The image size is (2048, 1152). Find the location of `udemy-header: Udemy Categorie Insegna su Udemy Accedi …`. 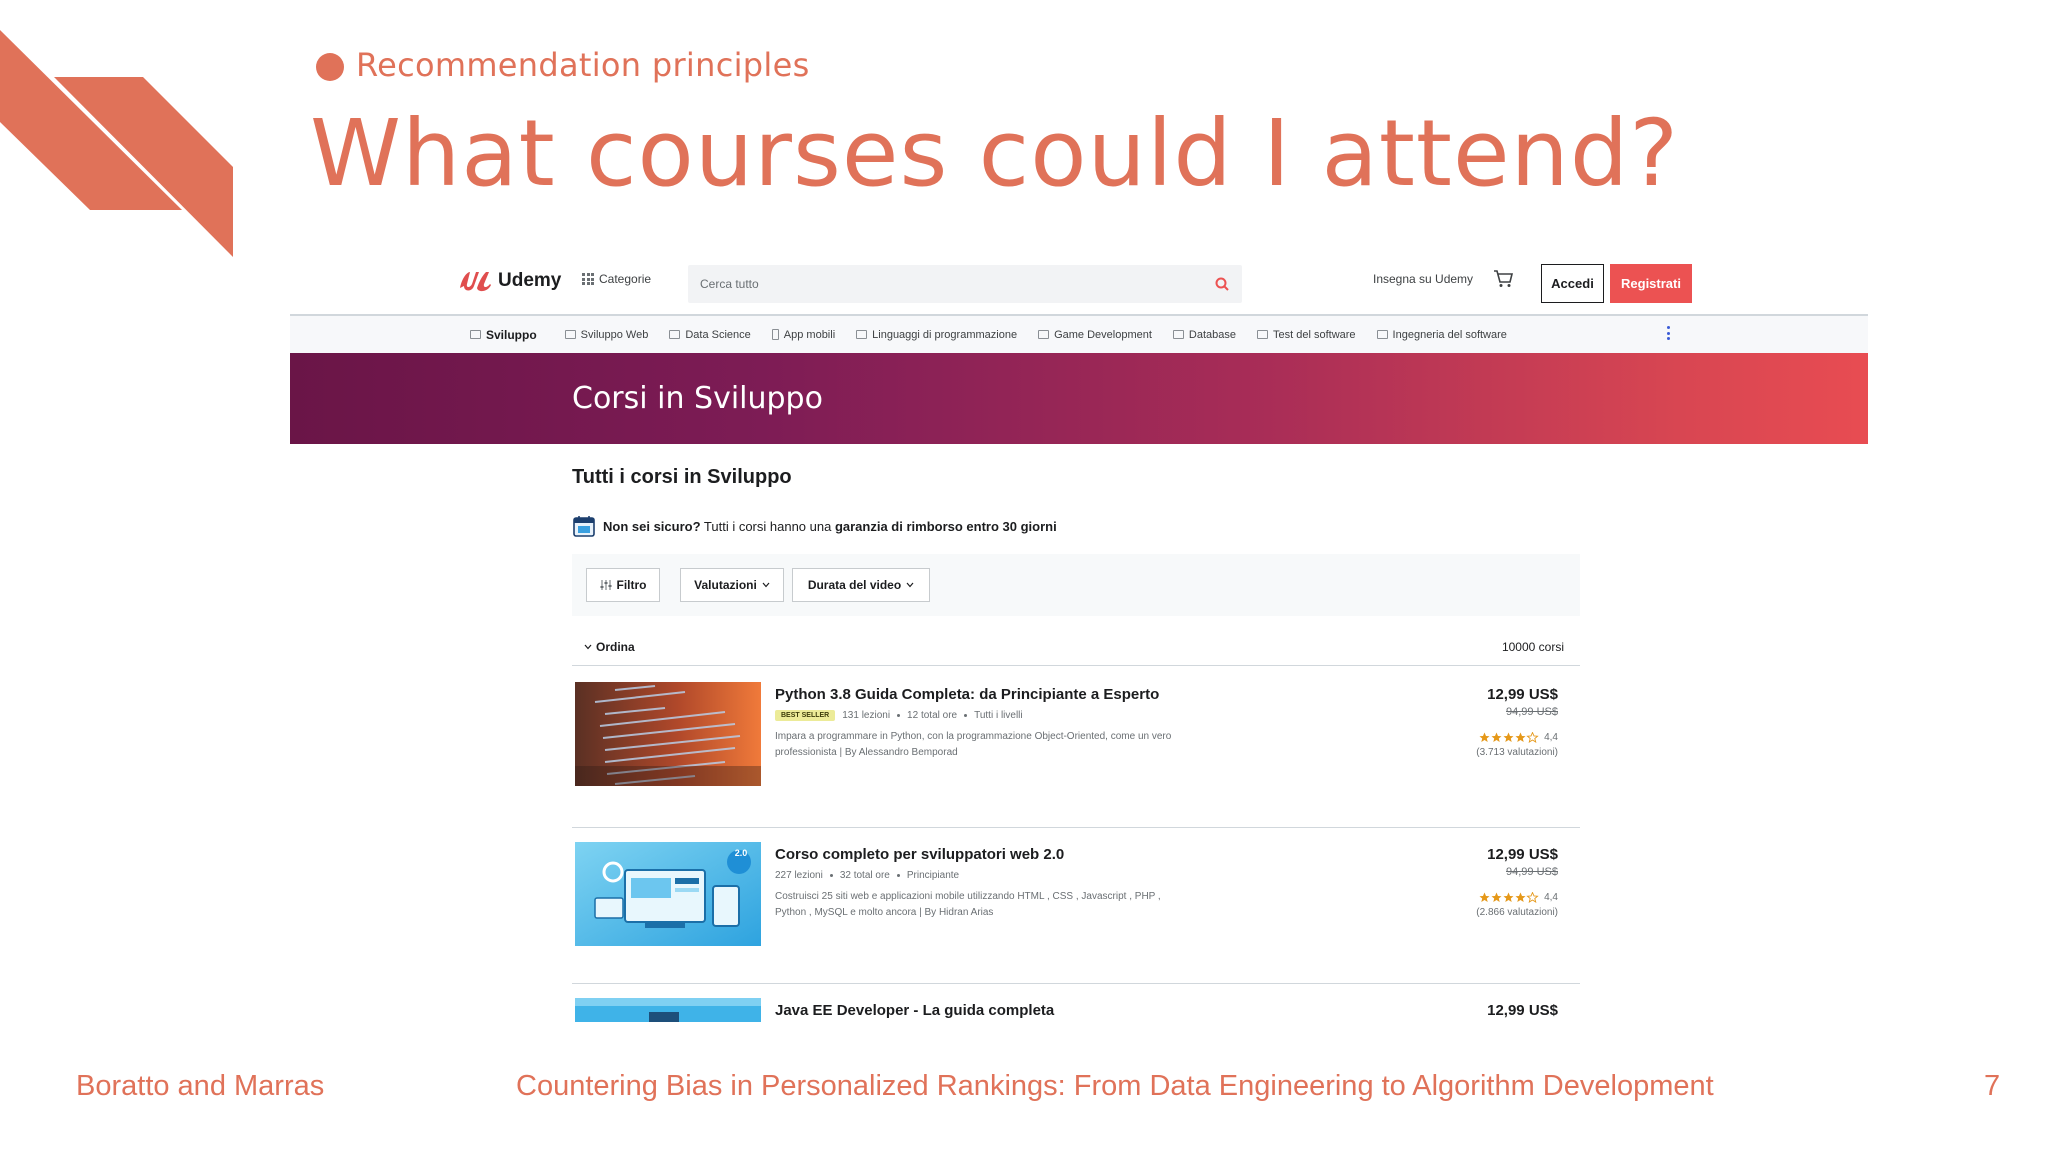

udemy-header: Udemy Categorie Insegna su Udemy Accedi … is located at coordinates (1079, 282).